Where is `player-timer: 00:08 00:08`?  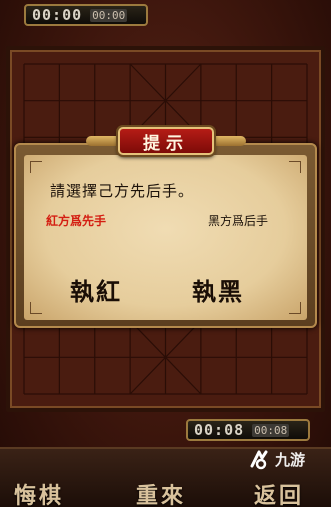
player-timer: 00:08 00:08 is located at coordinates (248, 430).